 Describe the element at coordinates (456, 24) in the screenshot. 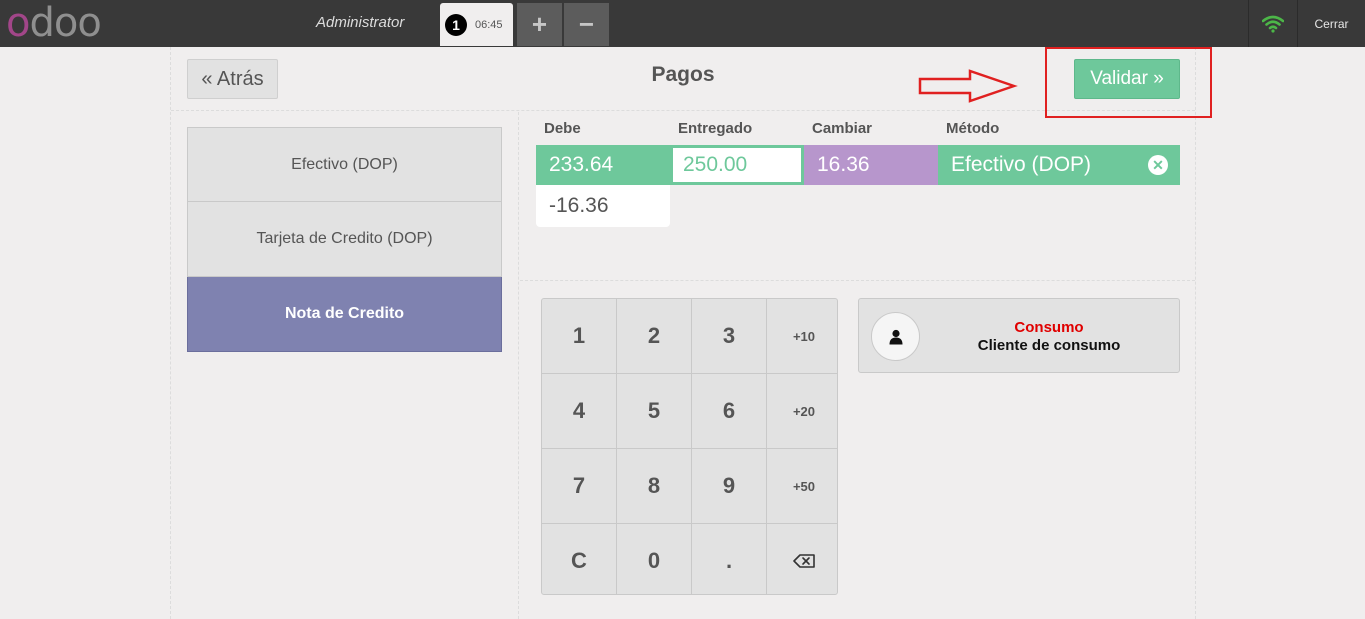

I see `order-number: 1` at that location.